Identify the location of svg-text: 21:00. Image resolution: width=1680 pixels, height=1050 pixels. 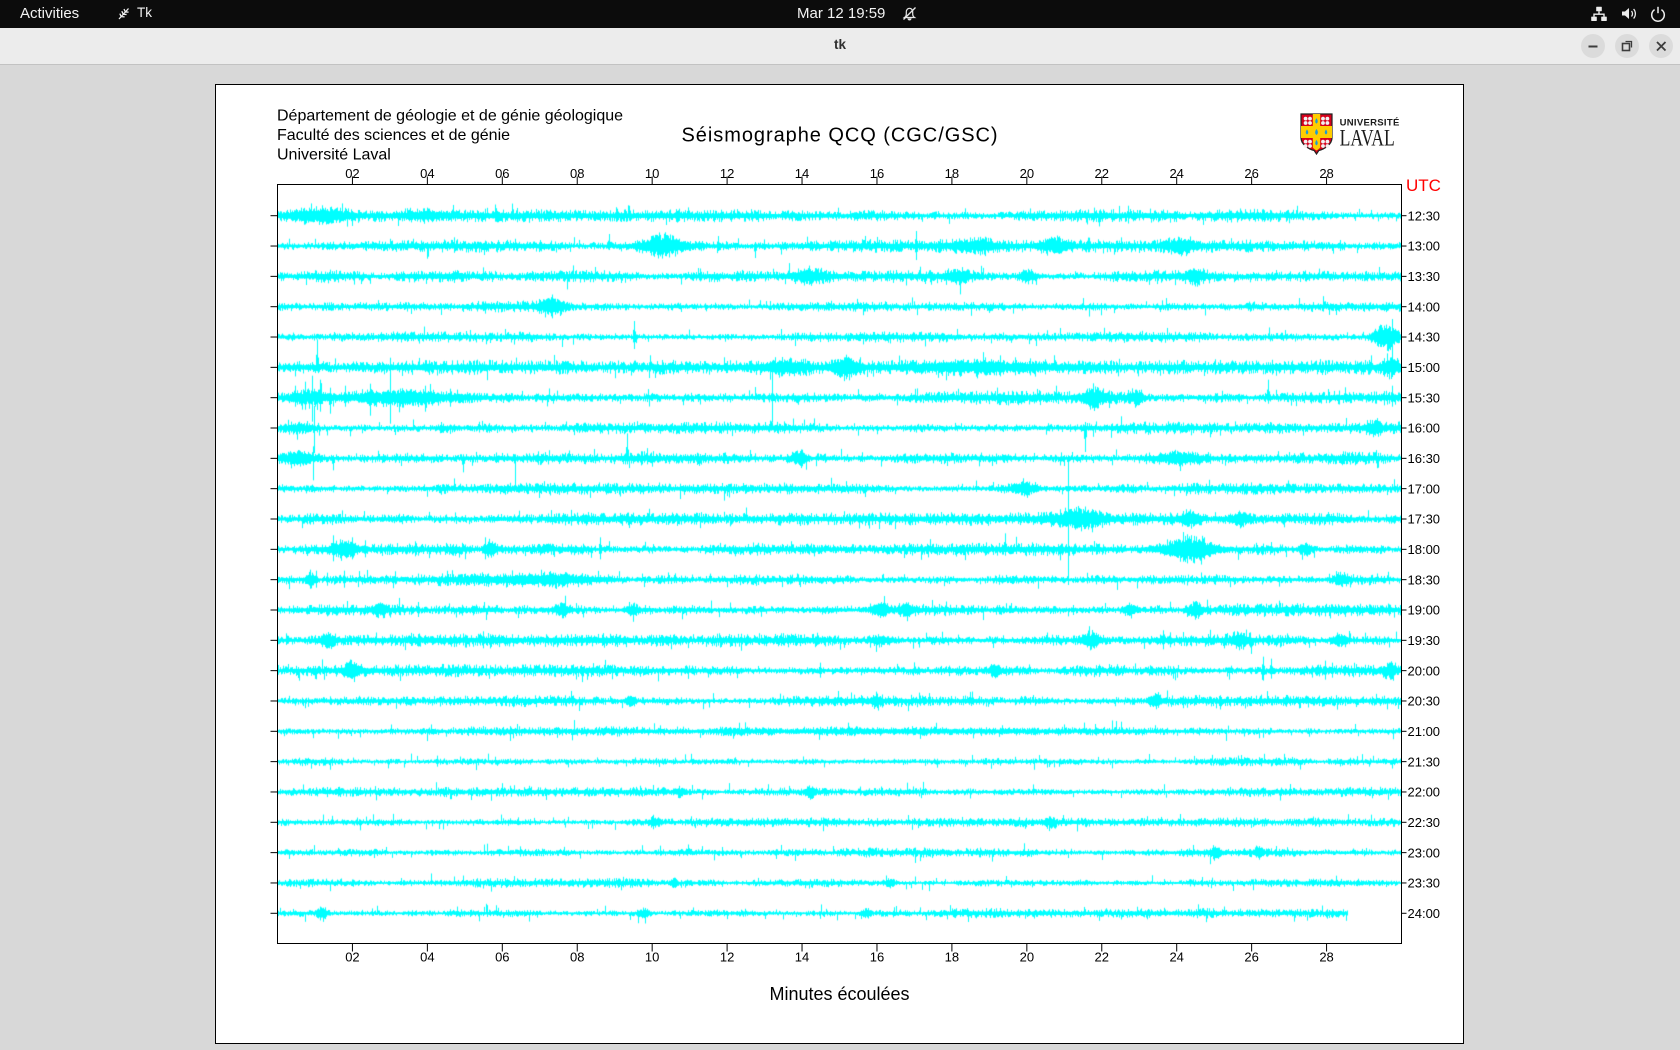
(1424, 731).